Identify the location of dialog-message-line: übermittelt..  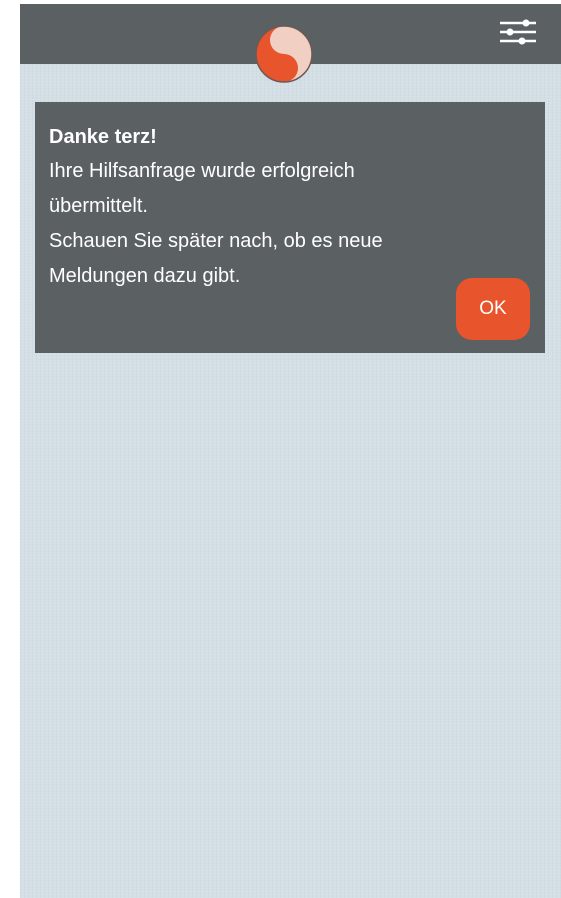
(98, 206).